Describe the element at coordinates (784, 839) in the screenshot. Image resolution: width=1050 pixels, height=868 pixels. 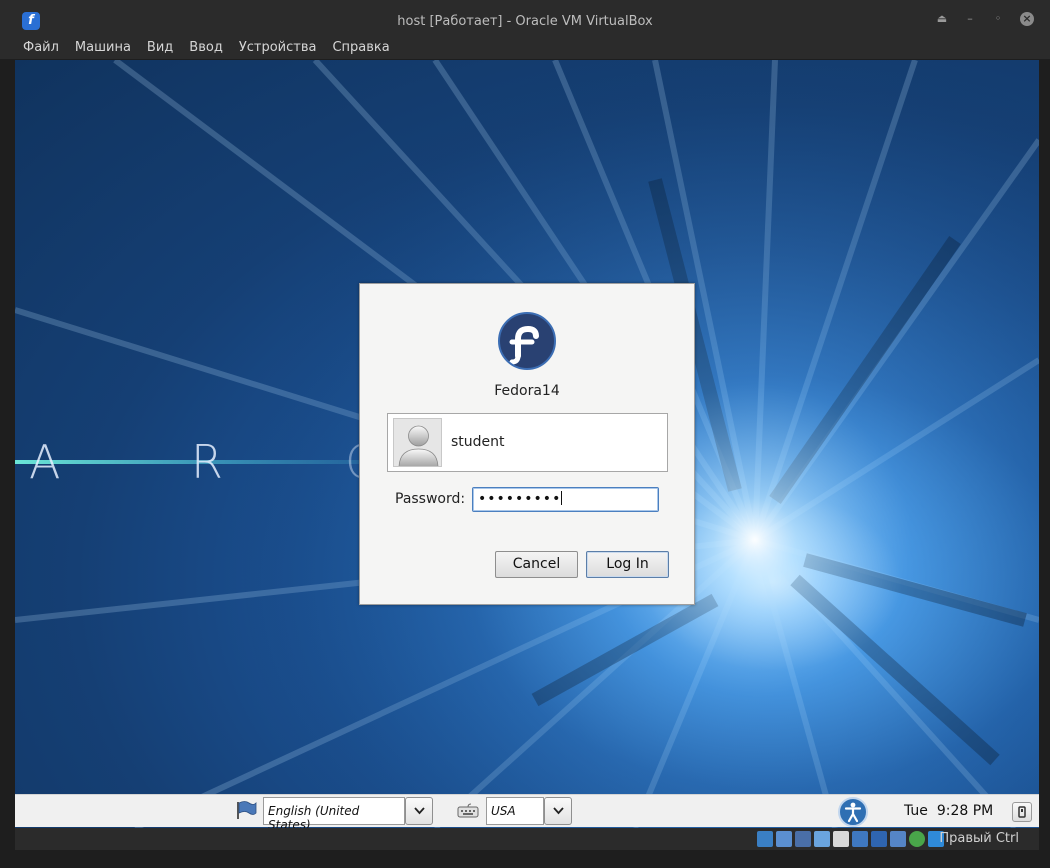
I see `optical-icon` at that location.